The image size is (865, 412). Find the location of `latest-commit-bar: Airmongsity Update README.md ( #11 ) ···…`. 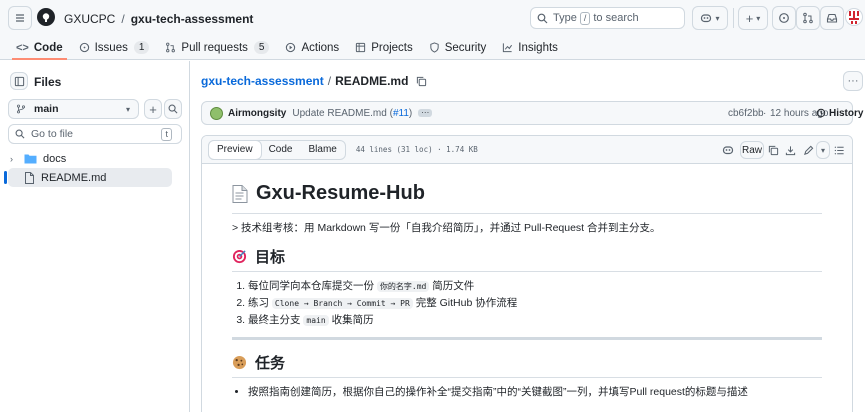

latest-commit-bar: Airmongsity Update README.md ( #11 ) ···… is located at coordinates (532, 113).